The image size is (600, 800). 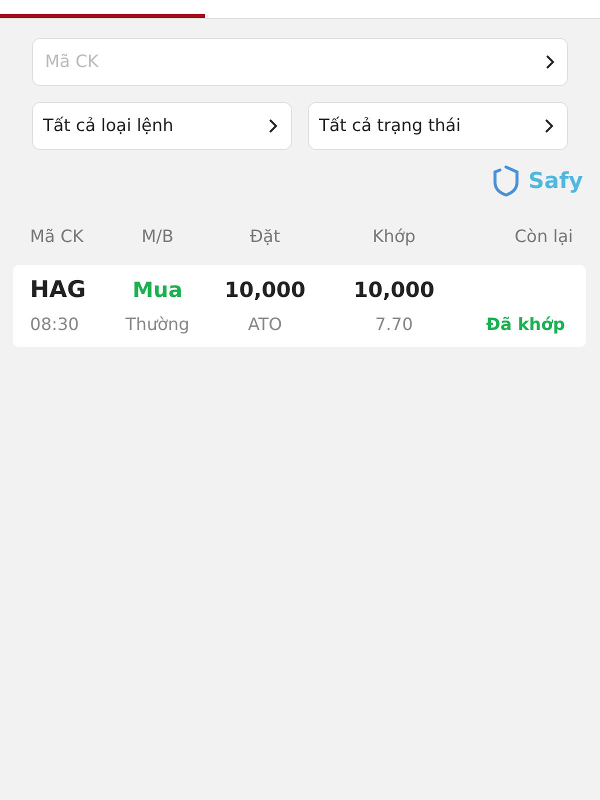 What do you see at coordinates (265, 237) in the screenshot?
I see `column-header: Đặt` at bounding box center [265, 237].